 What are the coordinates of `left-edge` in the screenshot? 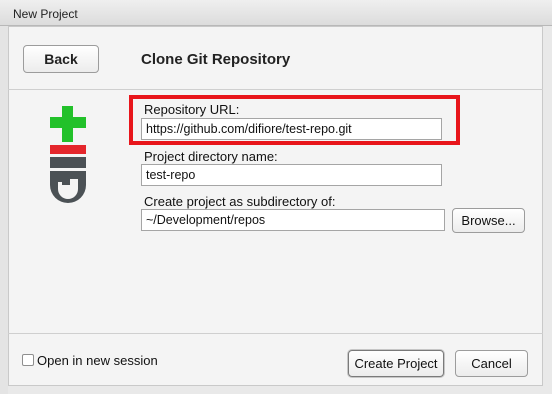 It's located at (4, 210).